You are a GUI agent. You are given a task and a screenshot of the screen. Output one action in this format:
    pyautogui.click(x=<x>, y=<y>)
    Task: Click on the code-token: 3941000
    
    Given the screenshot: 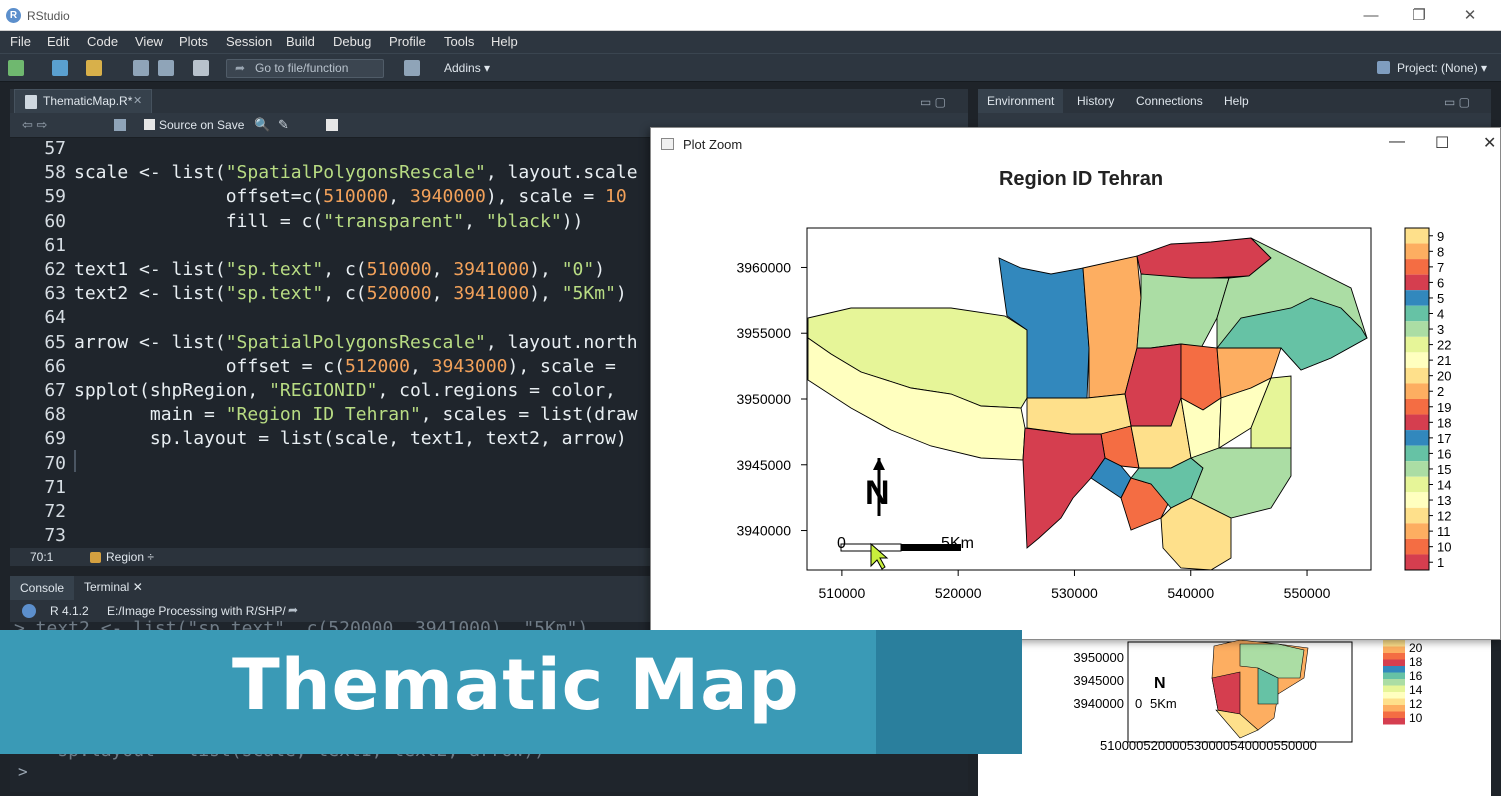 What is the action you would take?
    pyautogui.click(x=491, y=294)
    